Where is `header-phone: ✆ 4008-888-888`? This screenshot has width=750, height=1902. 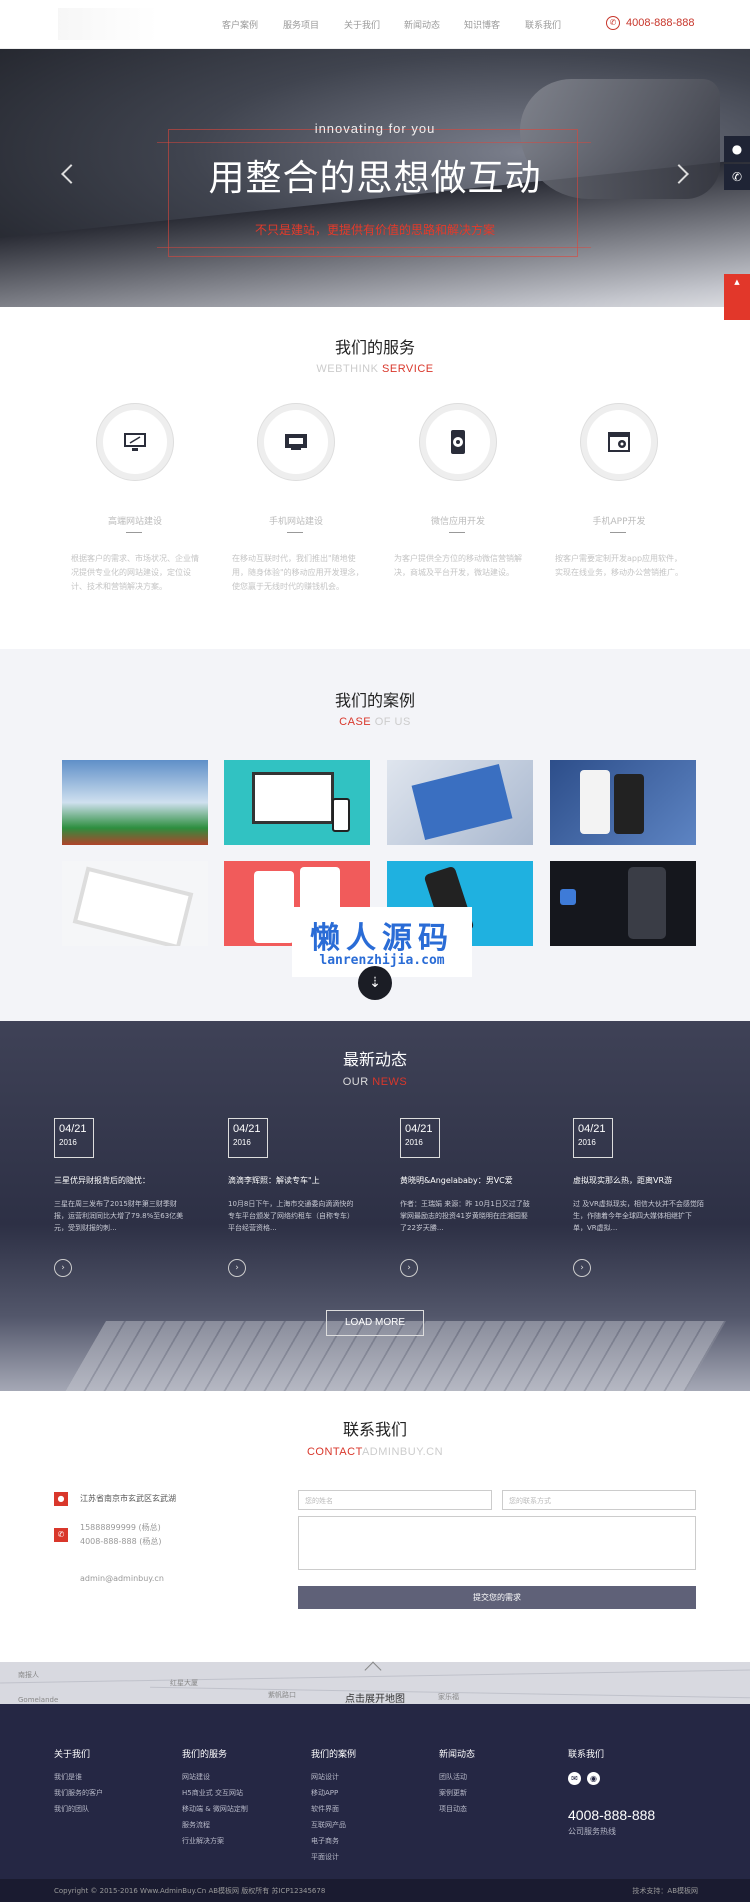
header-phone: ✆ 4008-888-888 is located at coordinates (650, 23).